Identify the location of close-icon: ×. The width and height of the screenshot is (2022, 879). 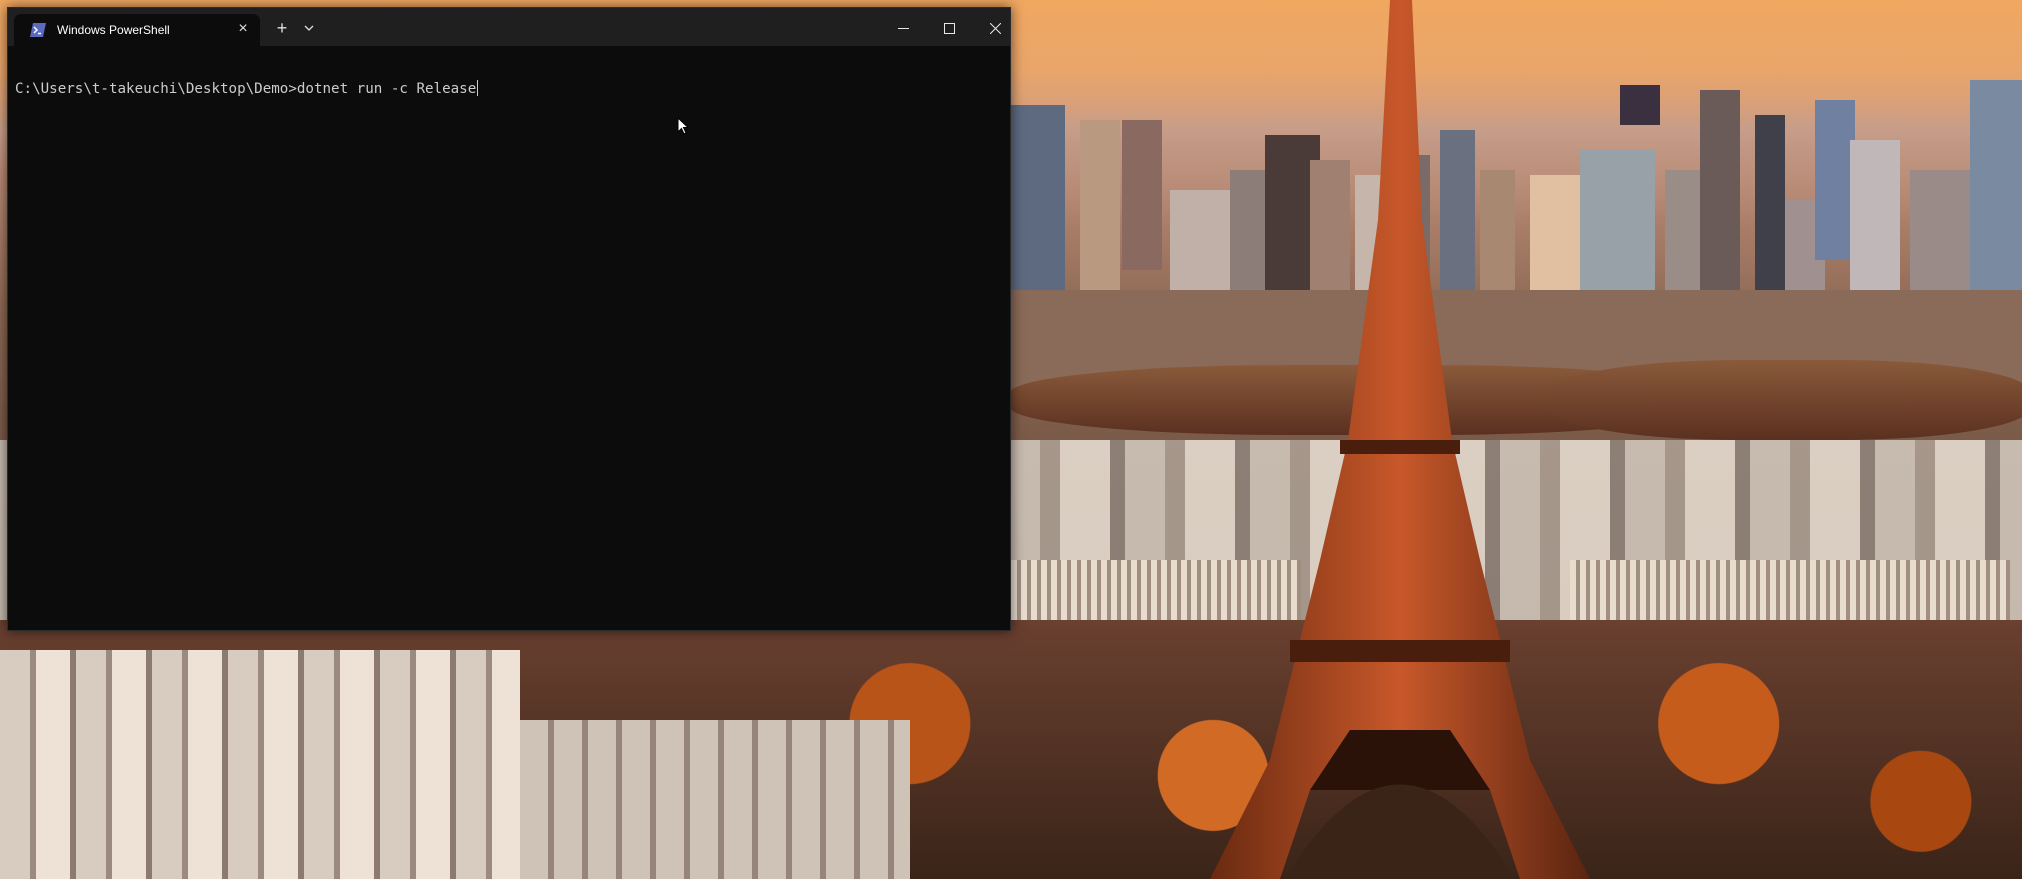
(243, 28).